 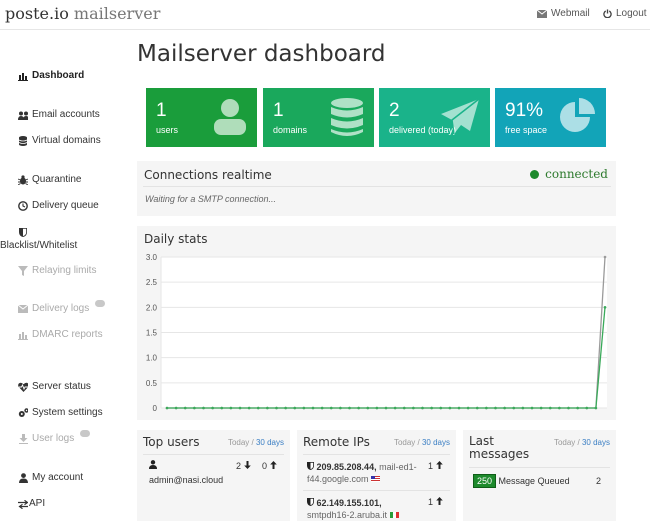 What do you see at coordinates (239, 466) in the screenshot?
I see `down-count: 2` at bounding box center [239, 466].